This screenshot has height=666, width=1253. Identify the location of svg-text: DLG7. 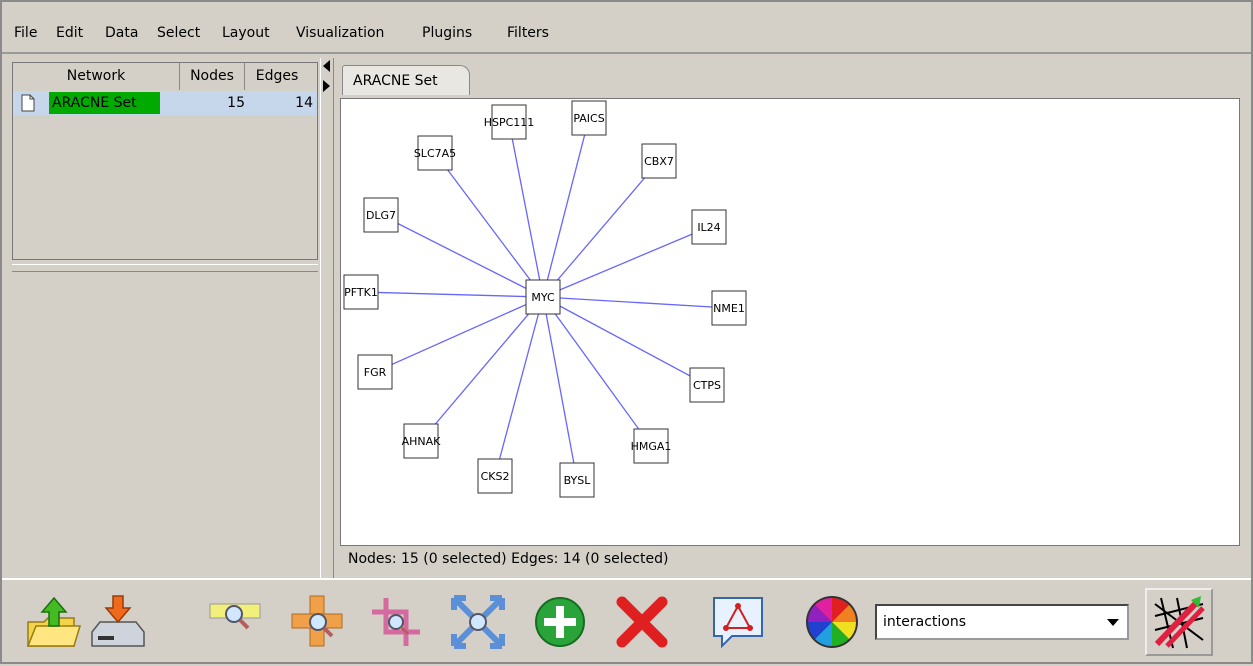
(381, 215).